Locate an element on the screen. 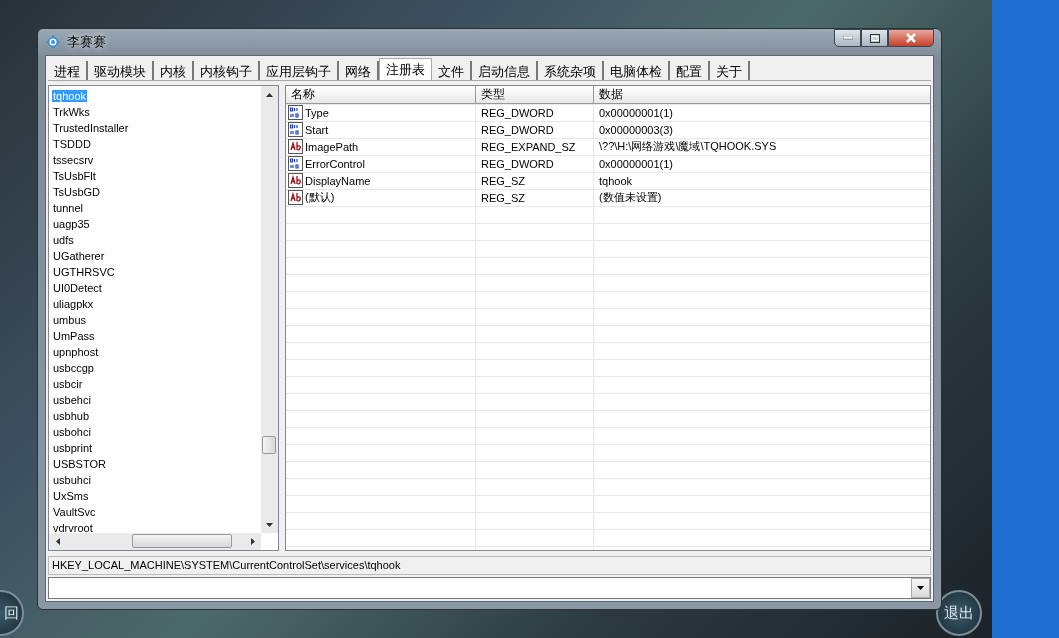 The height and width of the screenshot is (638, 1059). app-icon is located at coordinates (53, 42).